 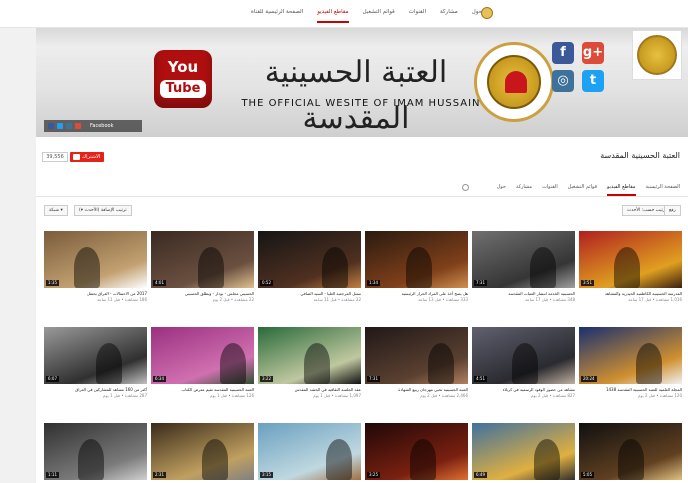 I want to click on video-thumbnail: 1:11, so click(x=95, y=451).